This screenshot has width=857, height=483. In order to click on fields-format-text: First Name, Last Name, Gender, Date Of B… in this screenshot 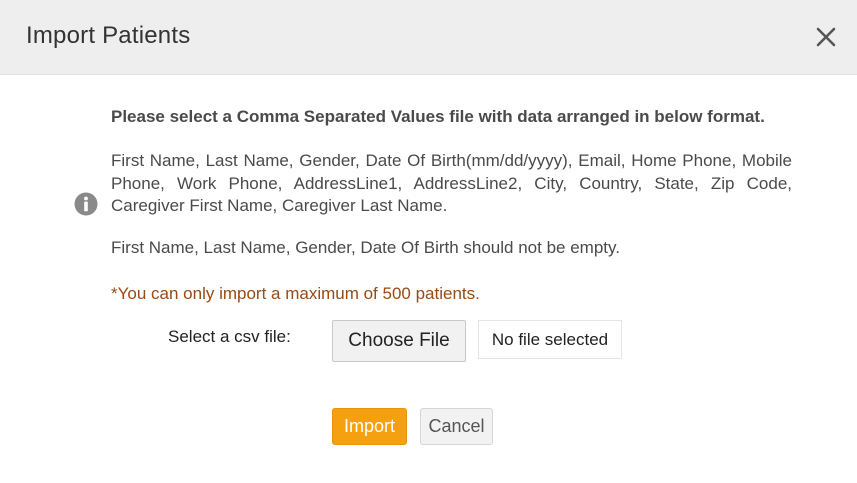, I will do `click(451, 183)`.